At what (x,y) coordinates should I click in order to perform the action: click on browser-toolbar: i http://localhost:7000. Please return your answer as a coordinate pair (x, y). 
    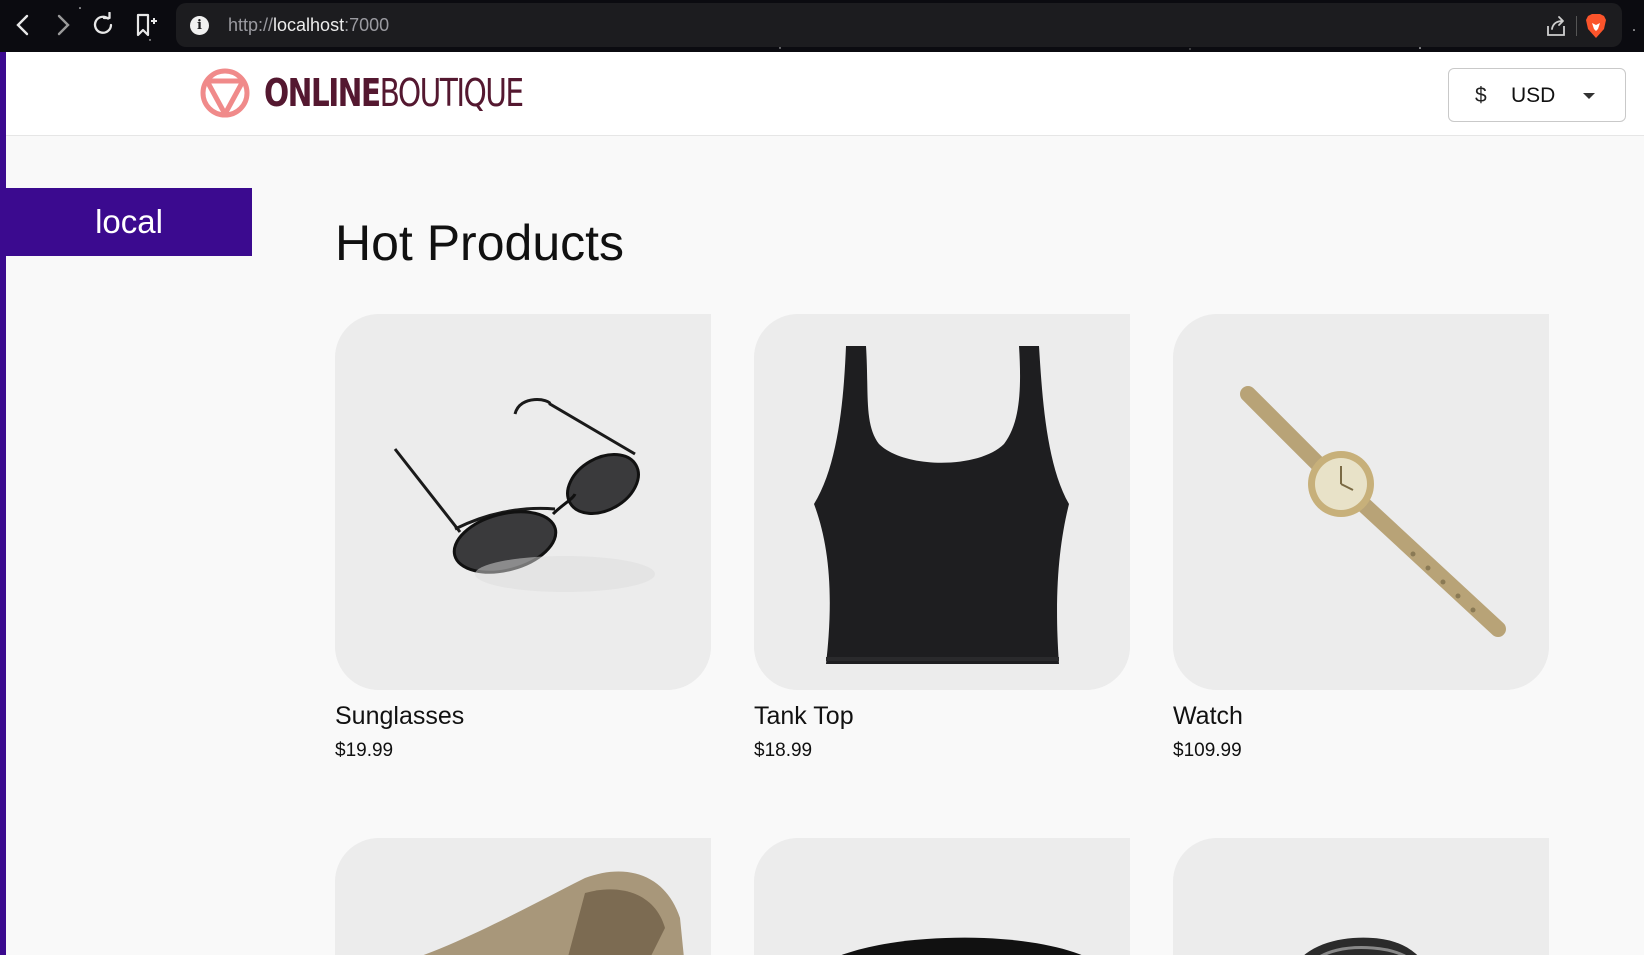
    Looking at the image, I should click on (822, 26).